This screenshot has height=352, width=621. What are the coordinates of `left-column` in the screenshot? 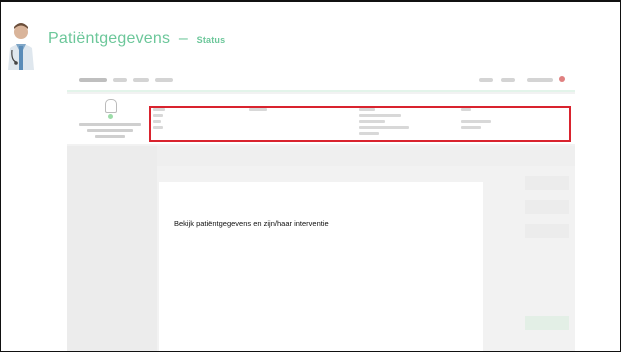 It's located at (112, 248).